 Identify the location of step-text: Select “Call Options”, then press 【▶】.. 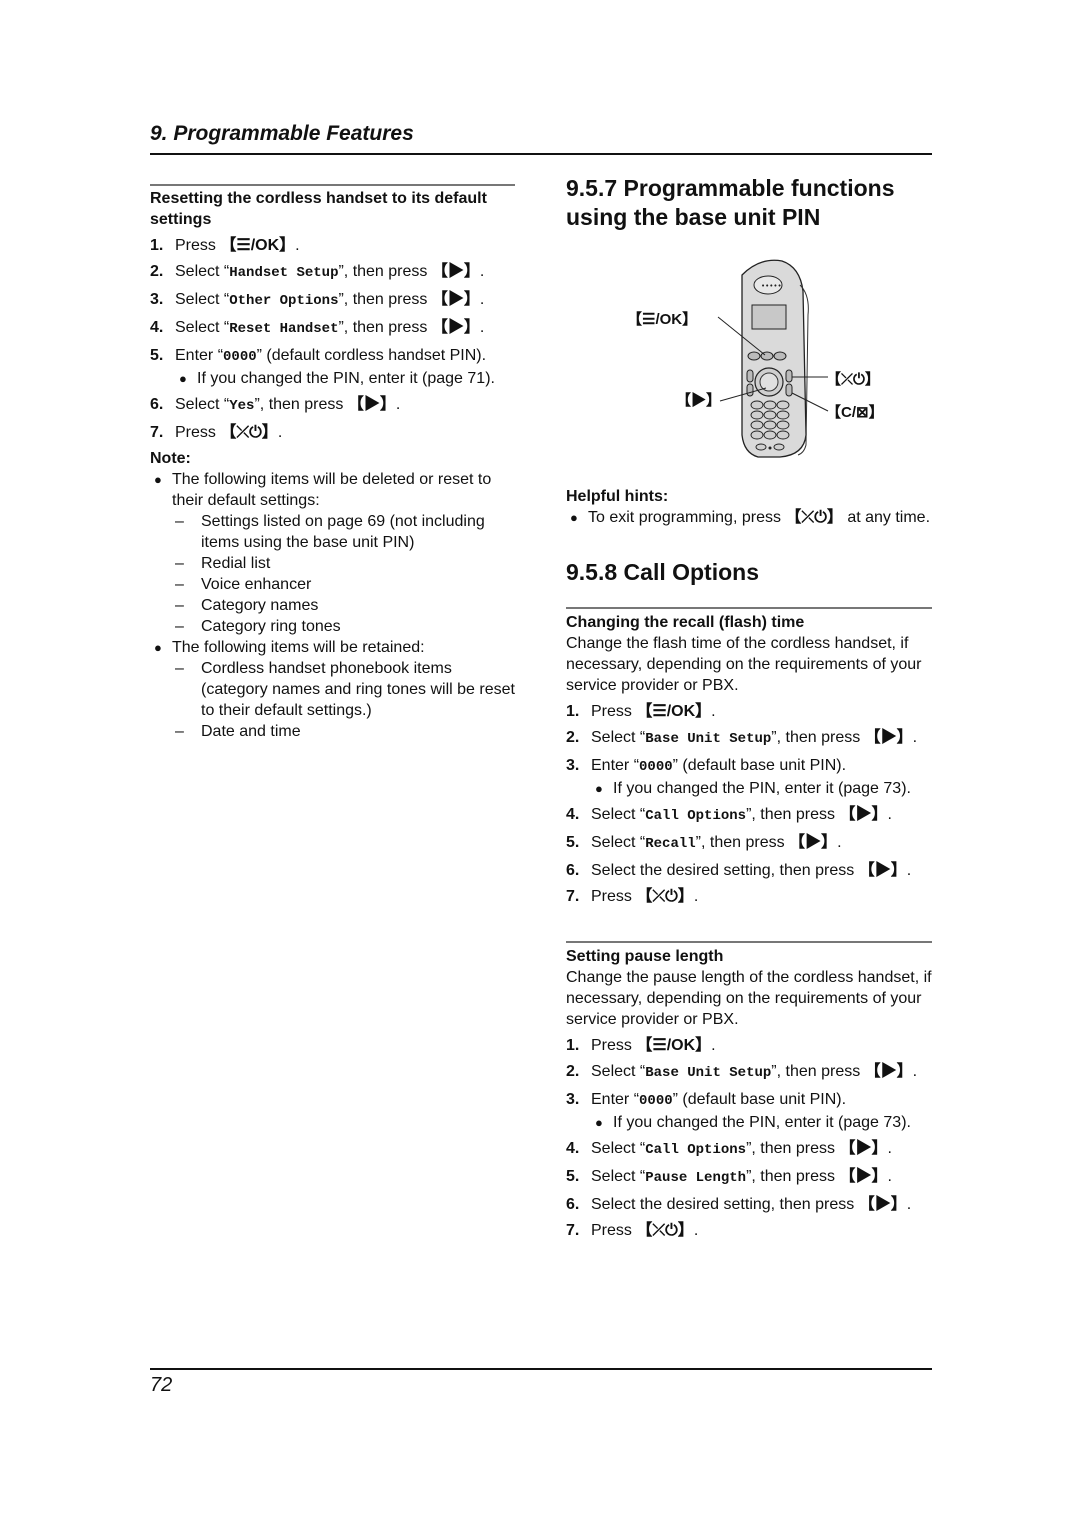
(763, 815).